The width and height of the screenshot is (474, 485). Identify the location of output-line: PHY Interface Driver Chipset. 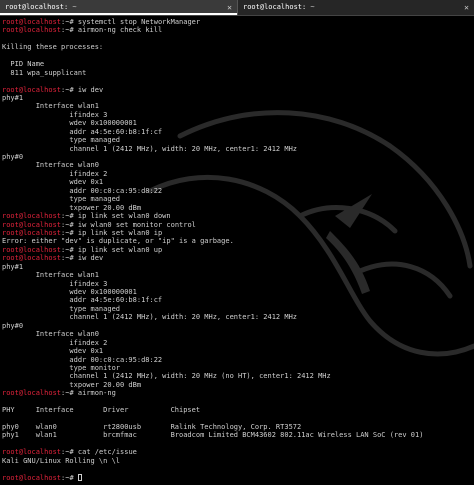
(101, 410).